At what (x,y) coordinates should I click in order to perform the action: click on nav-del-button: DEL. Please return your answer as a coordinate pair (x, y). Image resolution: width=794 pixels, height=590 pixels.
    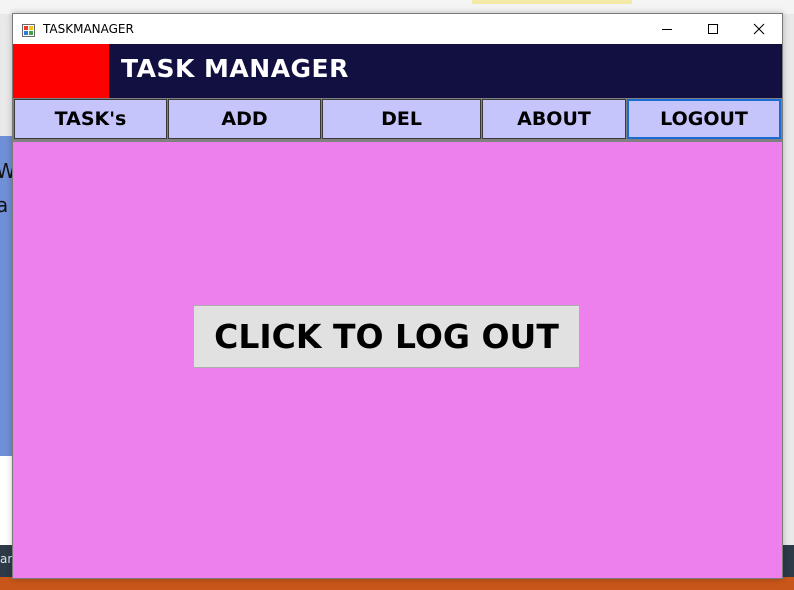
    Looking at the image, I should click on (401, 119).